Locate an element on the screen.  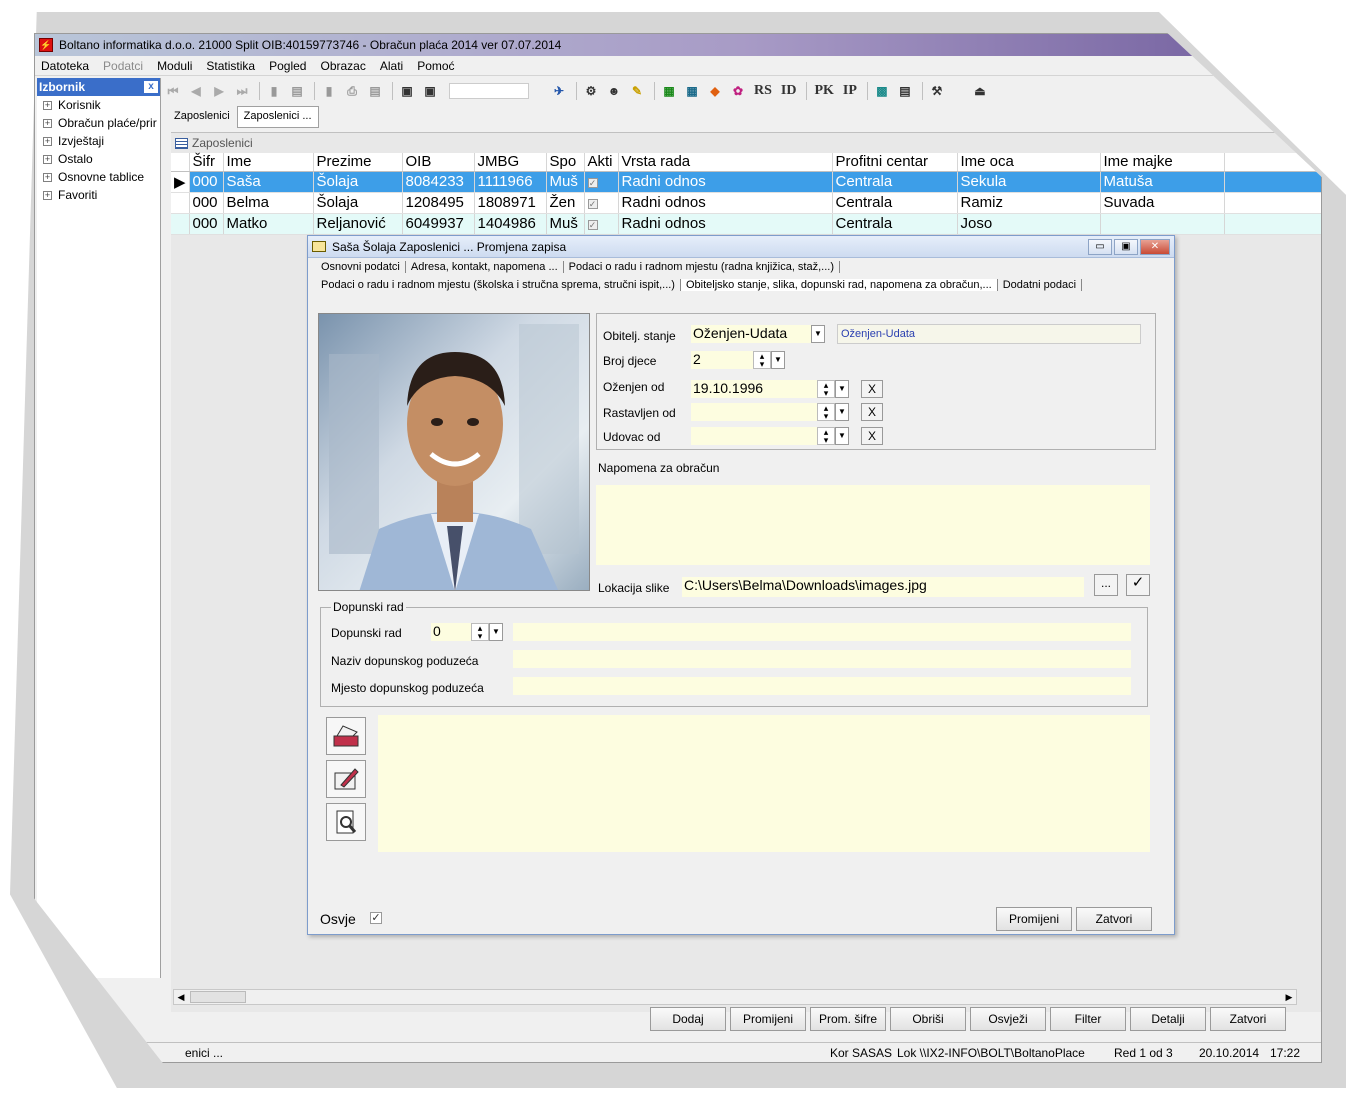
dopunski-rad-description is located at coordinates (822, 632).